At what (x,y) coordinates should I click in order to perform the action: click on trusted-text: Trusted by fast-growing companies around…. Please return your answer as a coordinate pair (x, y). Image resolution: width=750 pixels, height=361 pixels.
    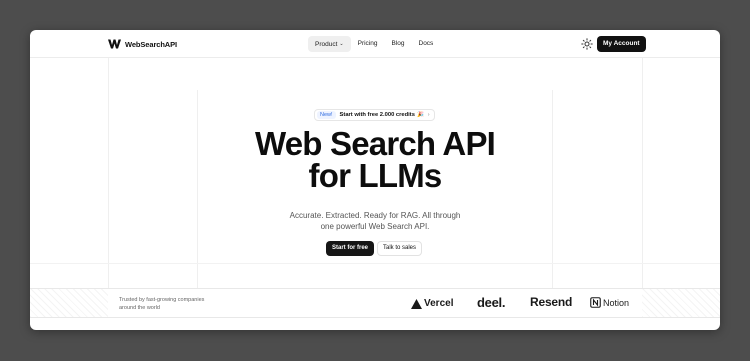
    Looking at the image, I should click on (162, 304).